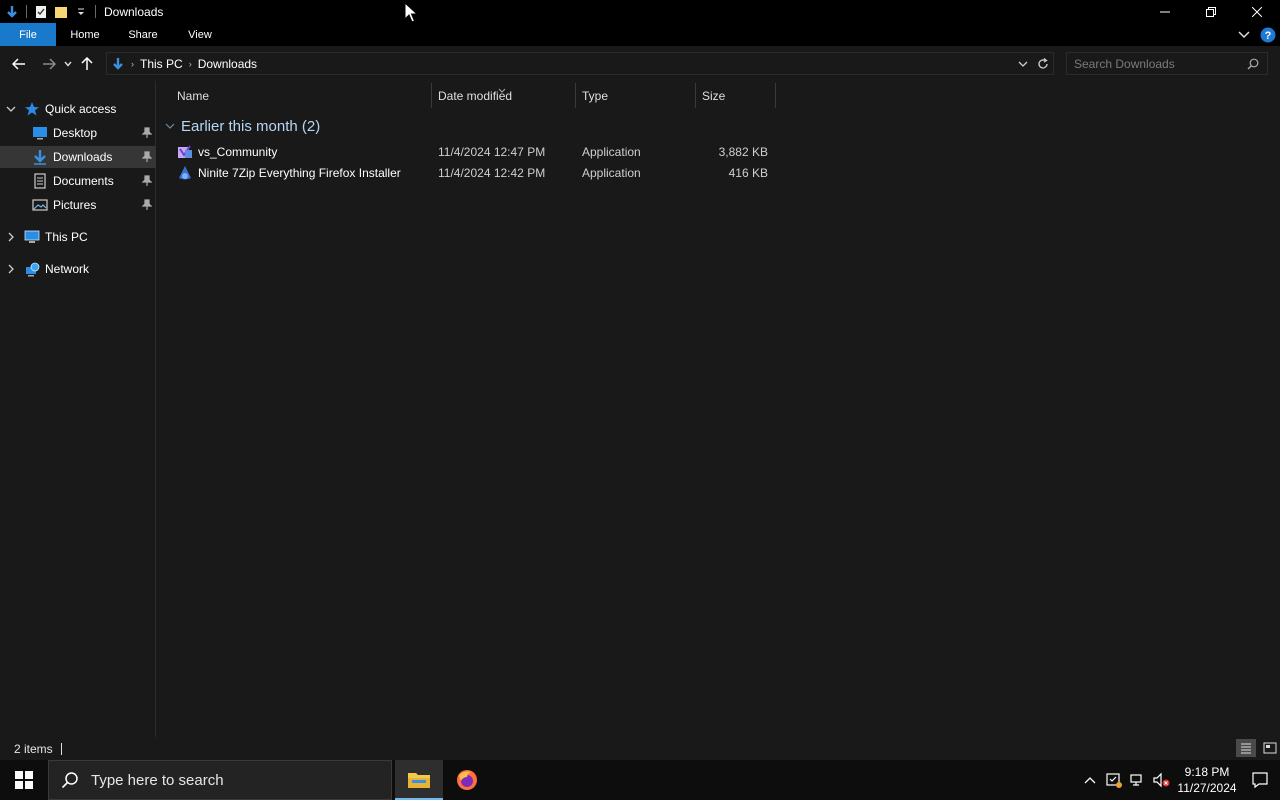 The width and height of the screenshot is (1280, 800). I want to click on recent-locations-button, so click(68, 64).